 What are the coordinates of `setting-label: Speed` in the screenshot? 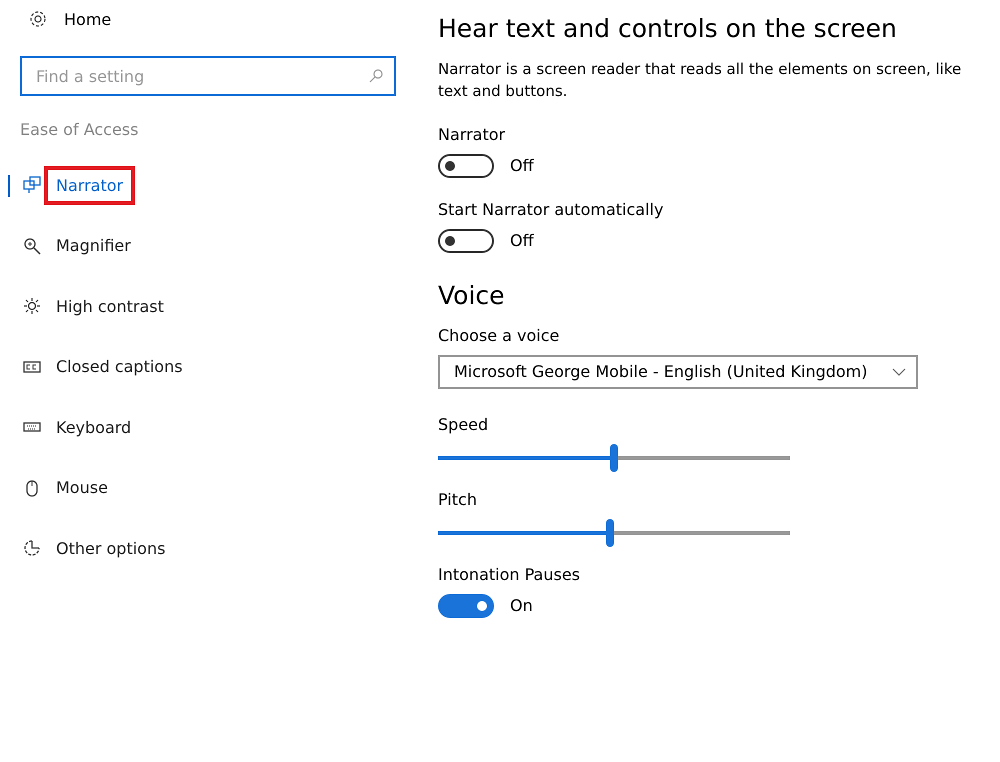 It's located at (464, 424).